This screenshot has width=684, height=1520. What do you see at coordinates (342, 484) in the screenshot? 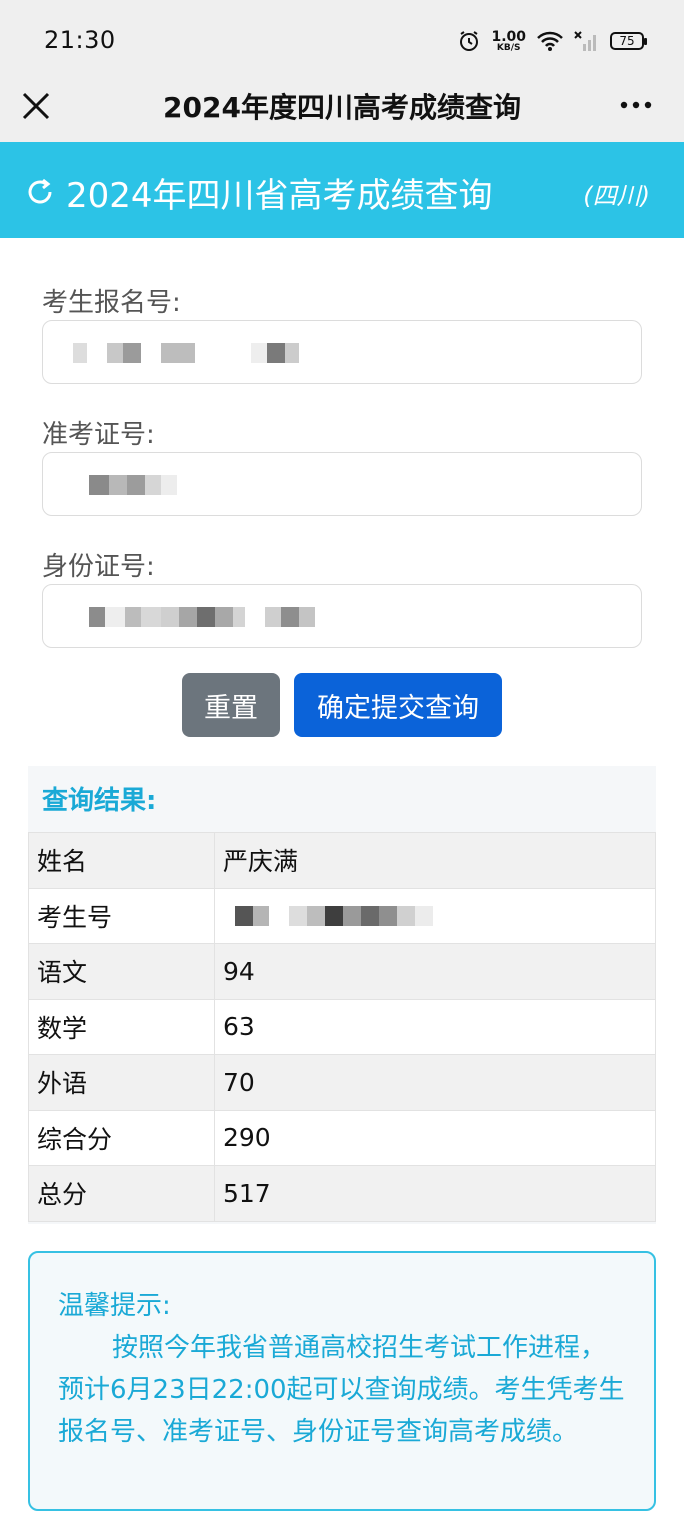
I see `ticket-number-input` at bounding box center [342, 484].